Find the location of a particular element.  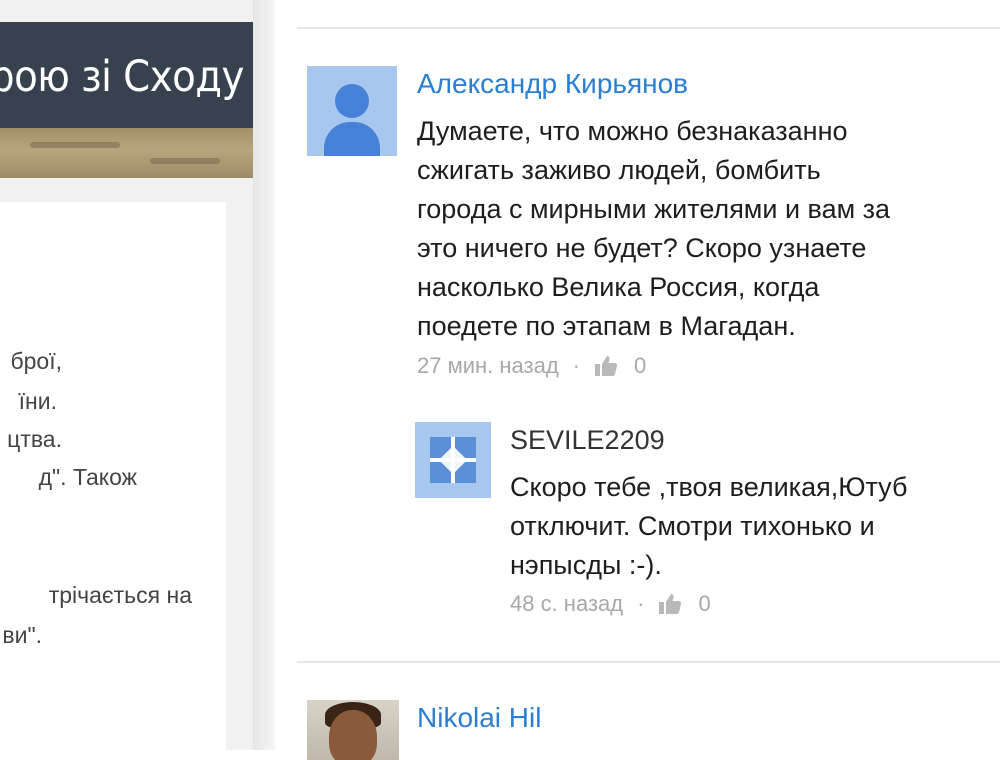

reply-meta: 48 с. назад · 0 is located at coordinates (610, 604).